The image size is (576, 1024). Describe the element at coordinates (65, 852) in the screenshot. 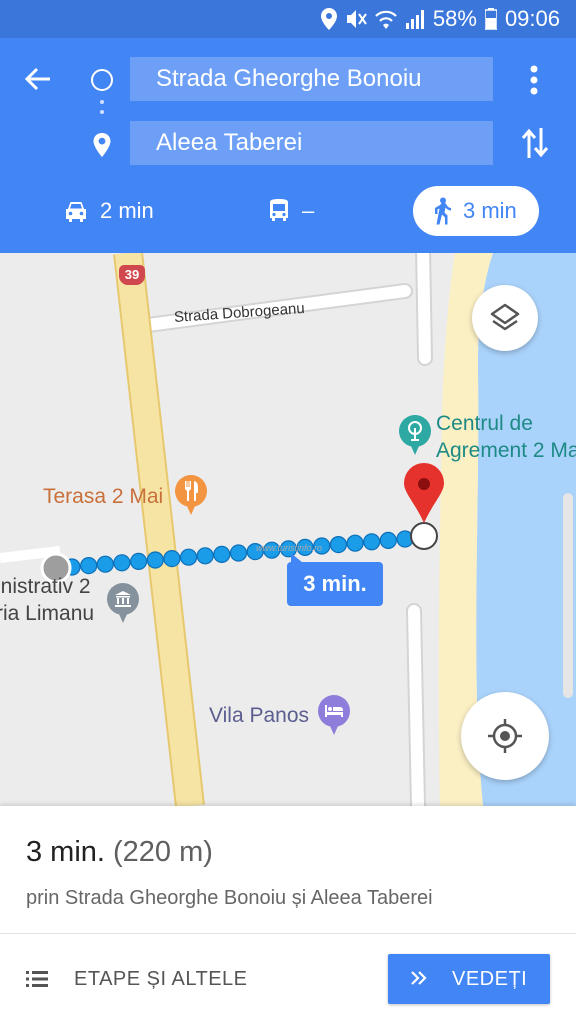

I see `route-duration: 3 min.` at that location.